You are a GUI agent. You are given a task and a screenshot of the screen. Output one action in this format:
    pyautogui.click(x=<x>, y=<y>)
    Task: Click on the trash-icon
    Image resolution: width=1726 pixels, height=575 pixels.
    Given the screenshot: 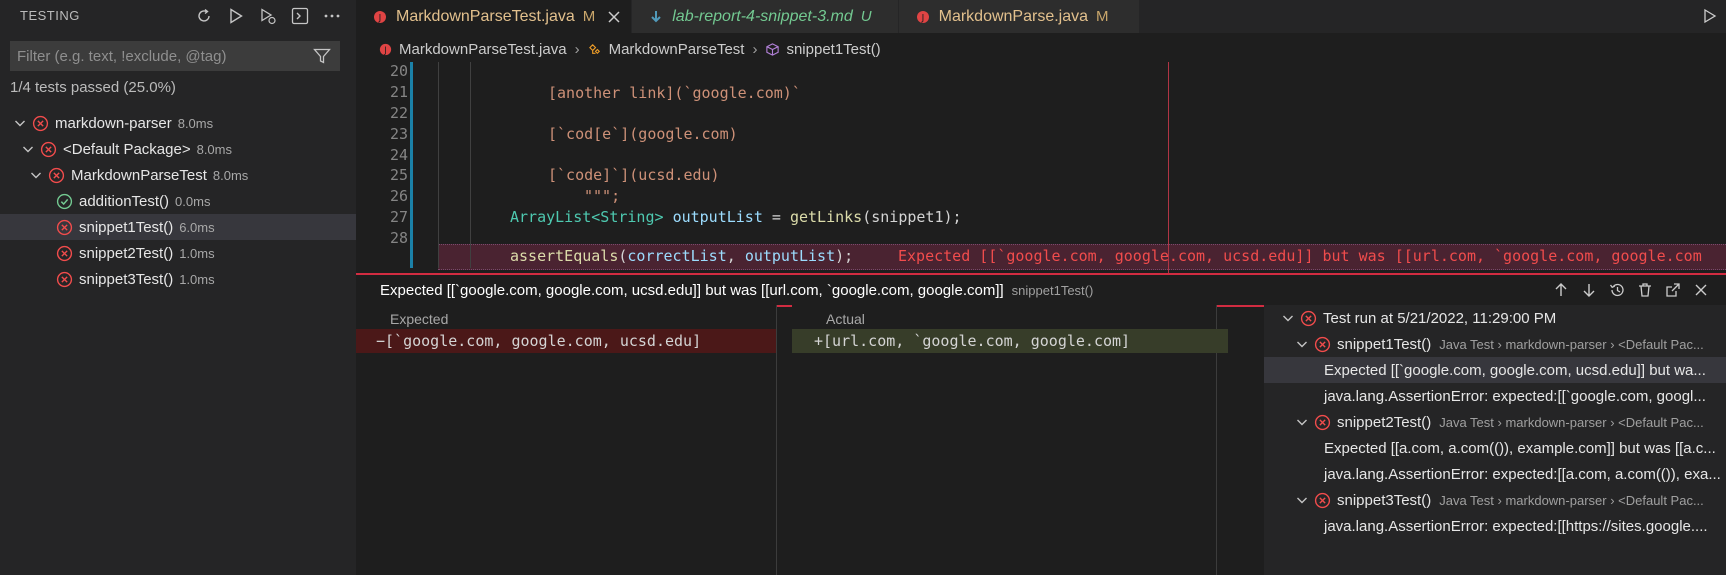 What is the action you would take?
    pyautogui.click(x=1645, y=290)
    